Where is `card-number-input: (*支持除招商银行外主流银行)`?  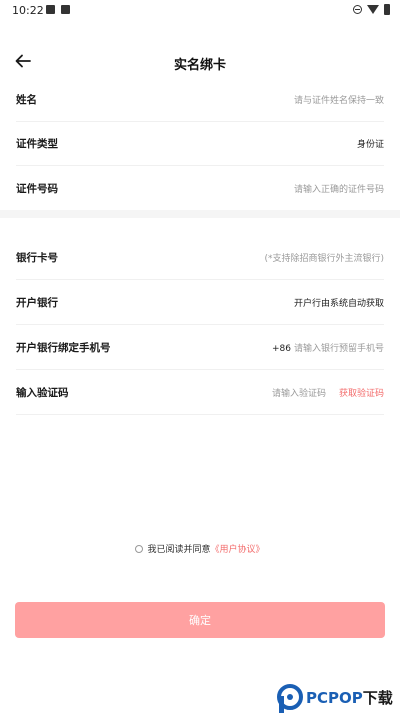
card-number-input: (*支持除招商银行外主流银行) is located at coordinates (324, 257).